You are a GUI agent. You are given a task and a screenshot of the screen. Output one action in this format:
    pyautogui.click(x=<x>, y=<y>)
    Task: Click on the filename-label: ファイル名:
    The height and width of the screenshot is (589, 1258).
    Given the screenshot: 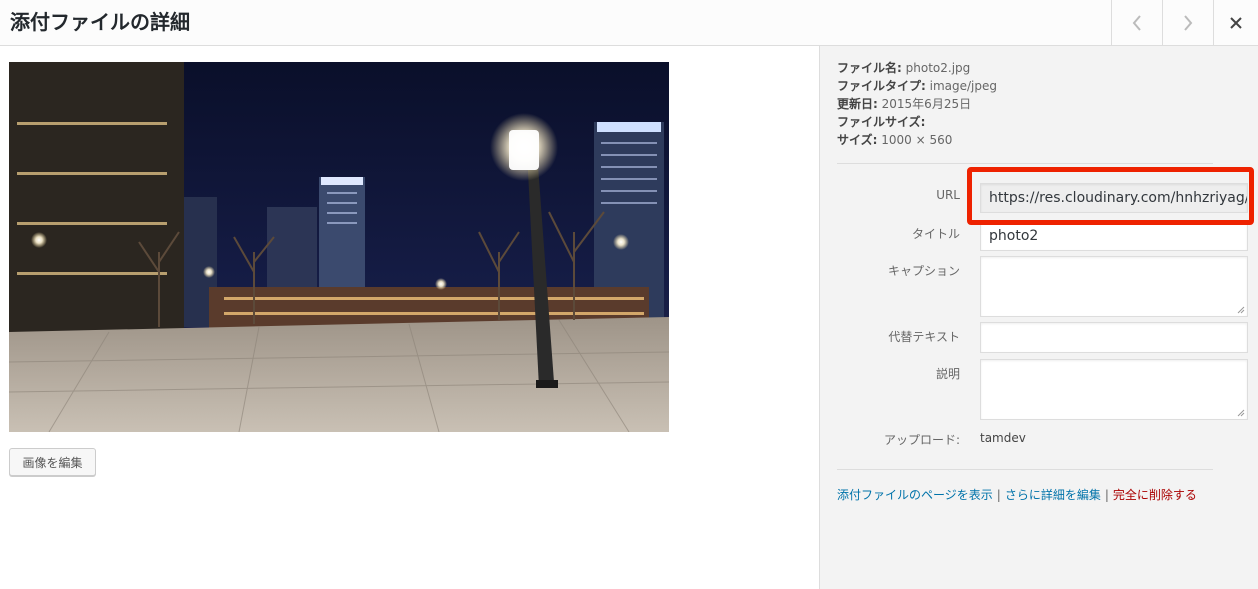 What is the action you would take?
    pyautogui.click(x=869, y=68)
    